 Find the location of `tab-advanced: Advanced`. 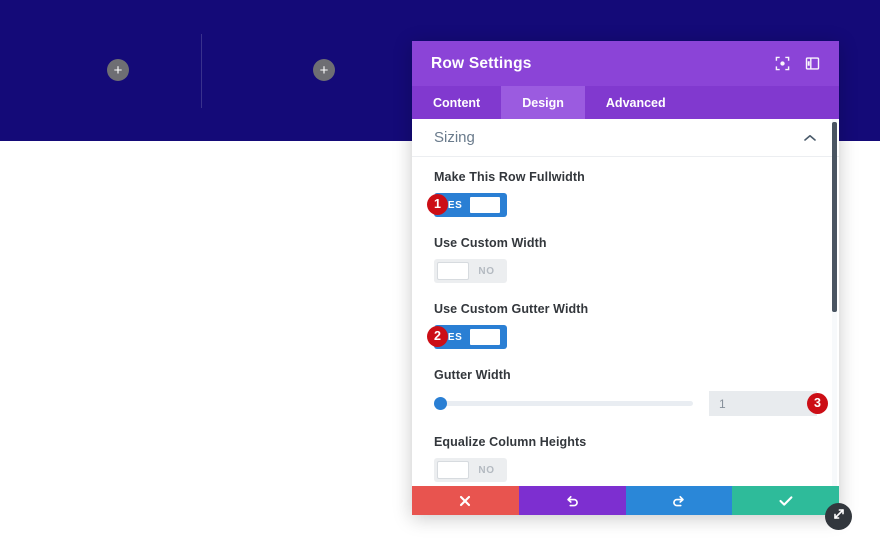

tab-advanced: Advanced is located at coordinates (636, 102).